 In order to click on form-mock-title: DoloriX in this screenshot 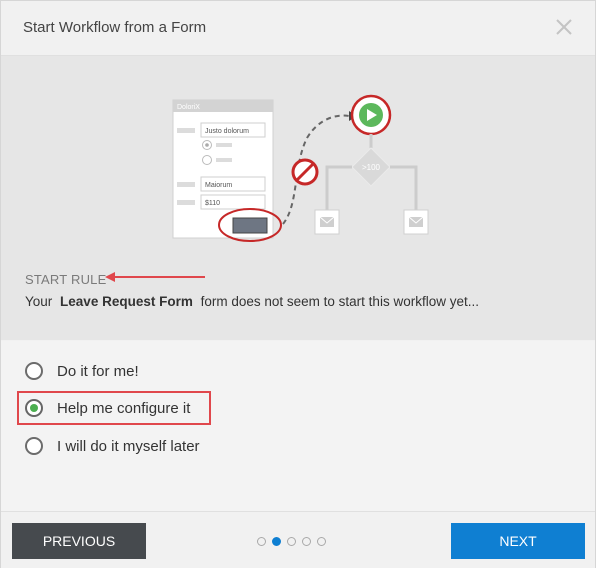, I will do `click(188, 107)`.